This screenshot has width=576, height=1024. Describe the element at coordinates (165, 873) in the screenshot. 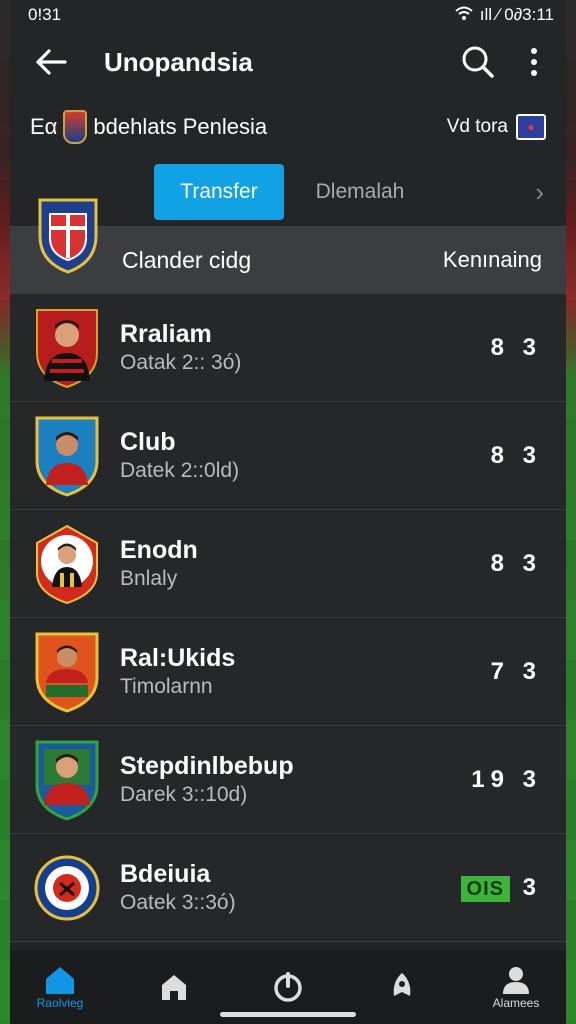

I see `player-name: Bdeiuia` at that location.